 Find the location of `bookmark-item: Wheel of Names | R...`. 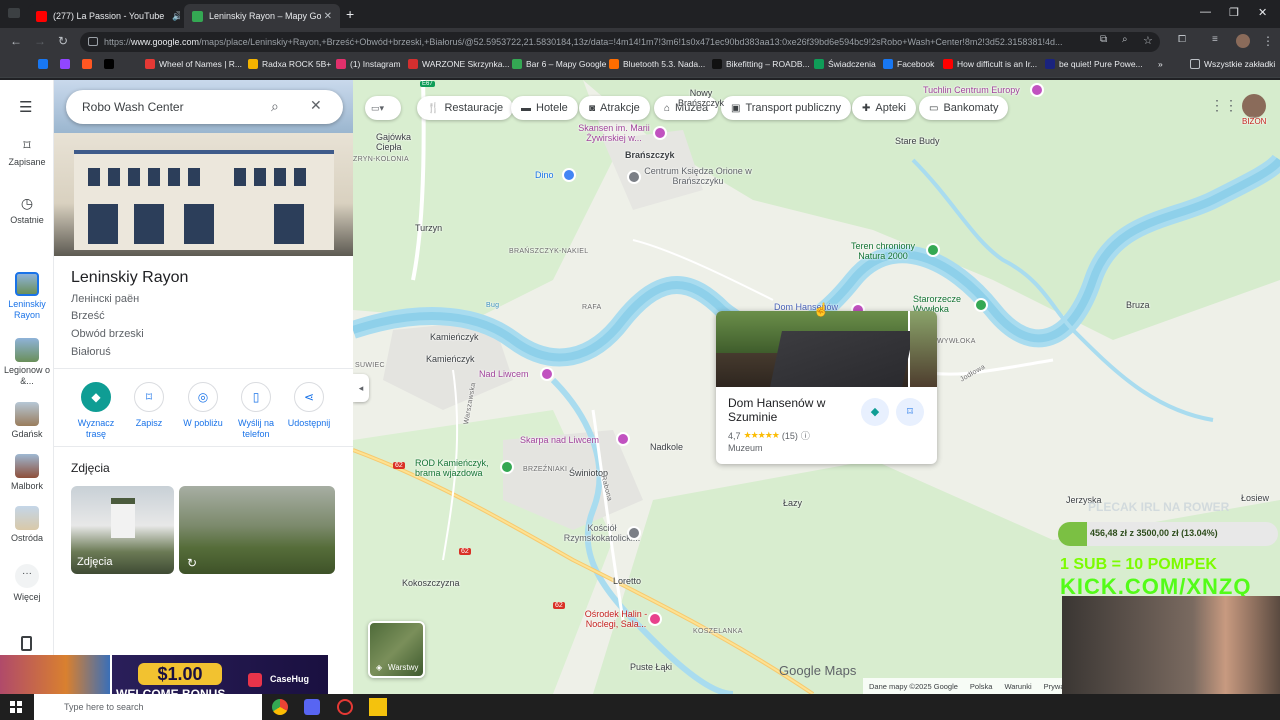

bookmark-item: Wheel of Names | R... is located at coordinates (193, 64).